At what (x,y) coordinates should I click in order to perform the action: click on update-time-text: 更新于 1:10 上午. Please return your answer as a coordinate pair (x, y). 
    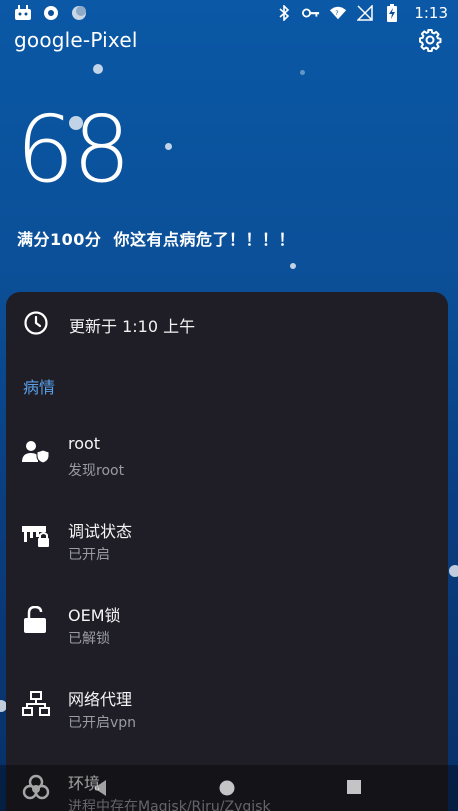
    Looking at the image, I should click on (132, 326).